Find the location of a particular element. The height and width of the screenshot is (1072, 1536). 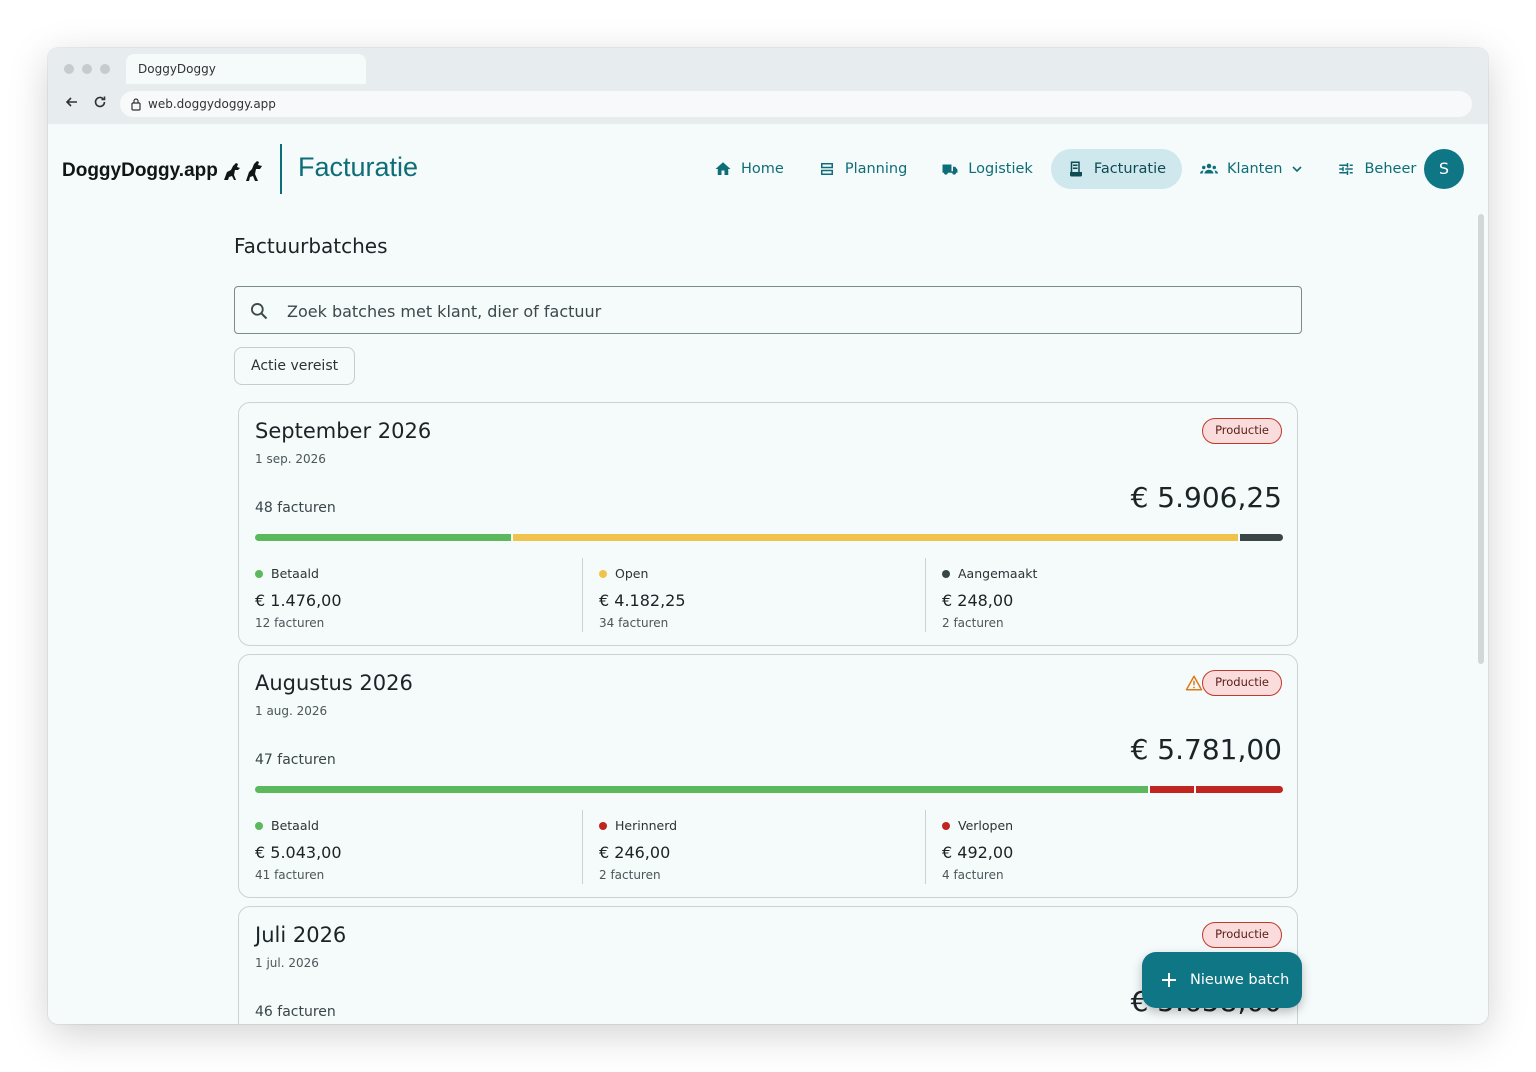

browser-chrome: DoggyDoggy web.doggydoggy.app is located at coordinates (768, 86).